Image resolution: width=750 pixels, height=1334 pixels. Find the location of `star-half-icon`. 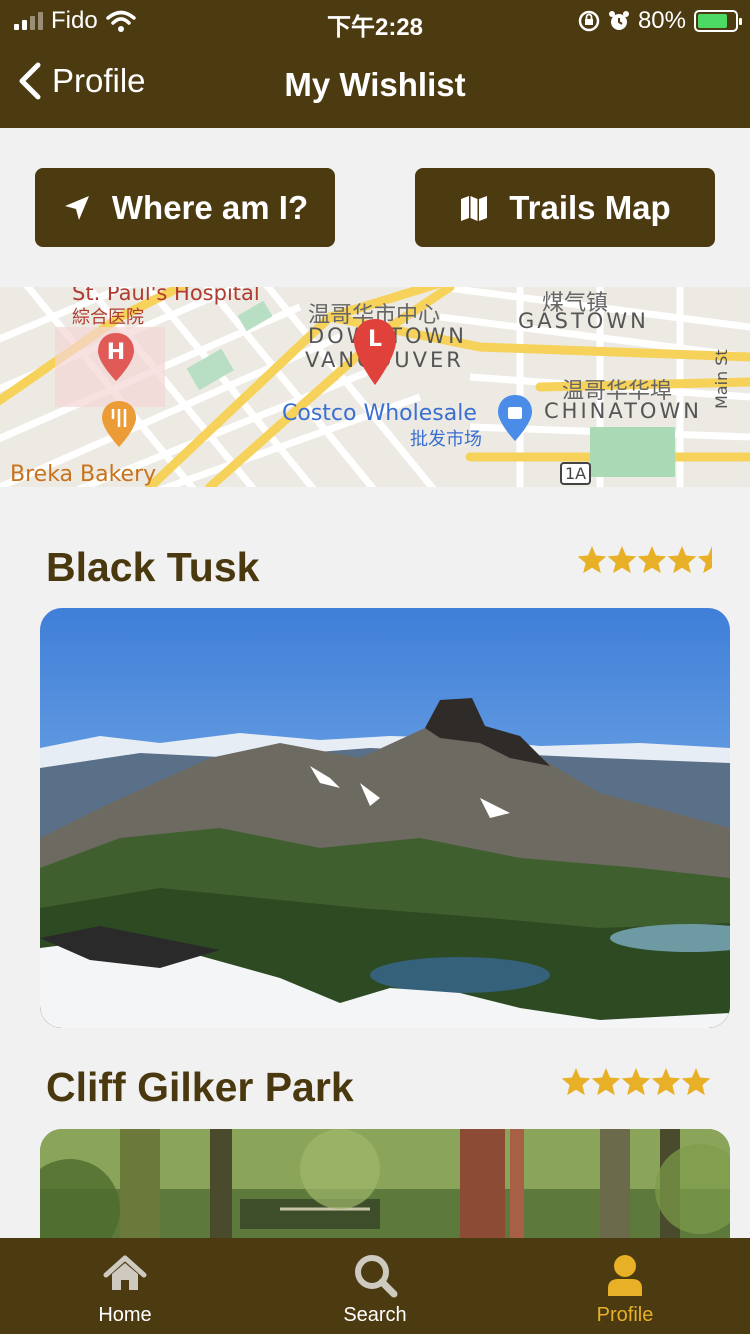

star-half-icon is located at coordinates (704, 560).